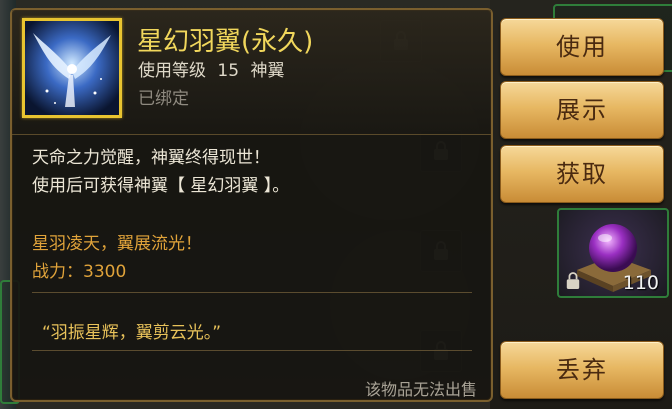 Image resolution: width=672 pixels, height=409 pixels. What do you see at coordinates (117, 244) in the screenshot?
I see `flavor-line: 星羽凌天，翼展流光！` at bounding box center [117, 244].